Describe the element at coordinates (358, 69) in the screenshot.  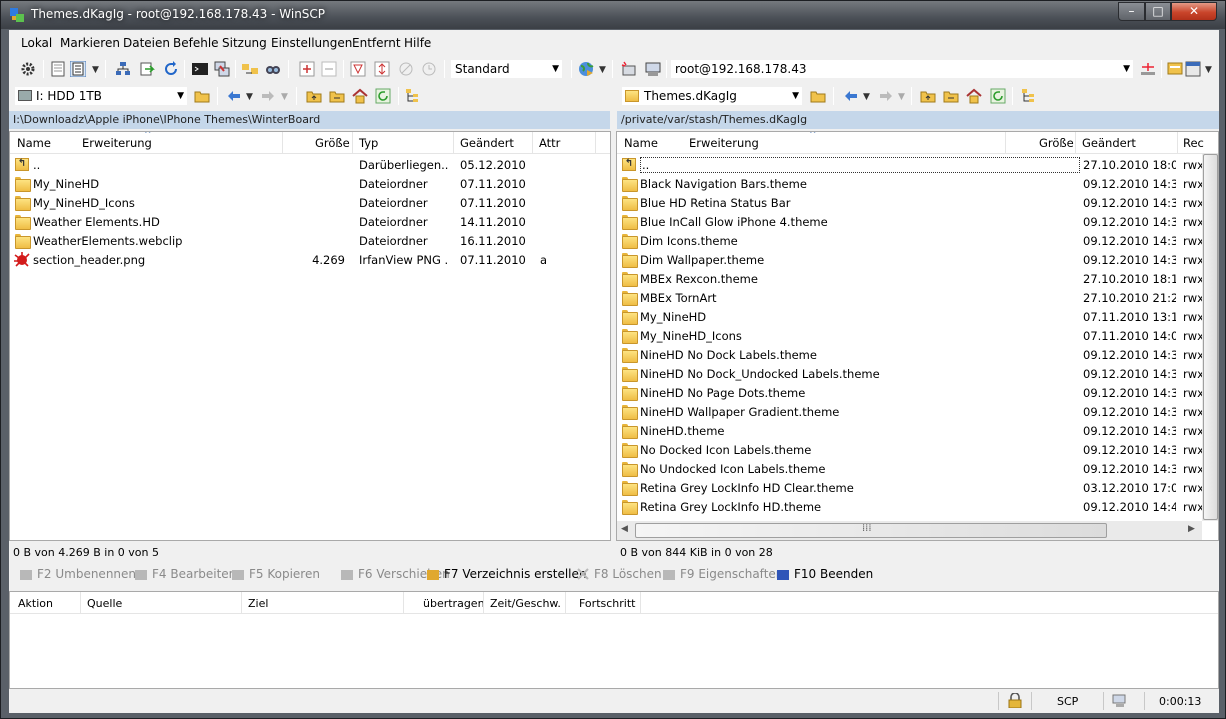
I see `filter-icon` at that location.